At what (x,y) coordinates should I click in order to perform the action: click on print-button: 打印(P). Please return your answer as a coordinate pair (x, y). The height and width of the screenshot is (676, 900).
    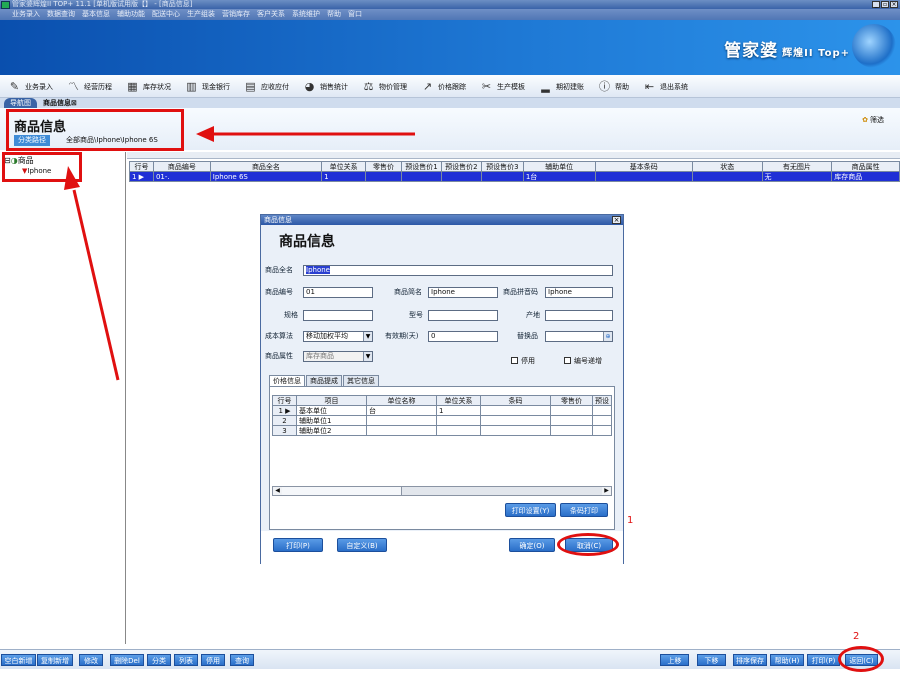
    Looking at the image, I should click on (298, 545).